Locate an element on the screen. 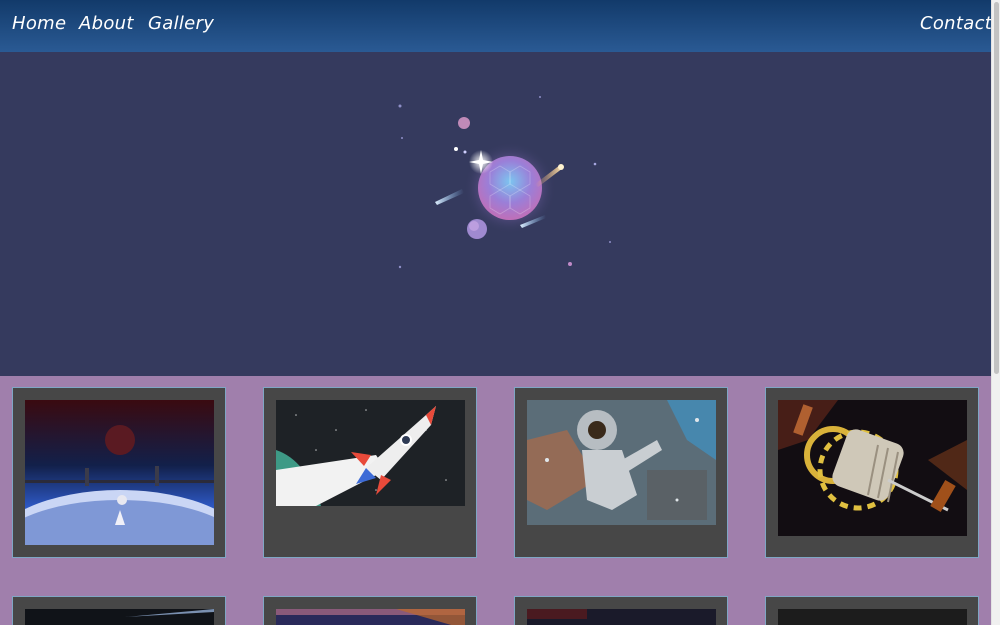 This screenshot has height=625, width=1000. nav-link-contact: Contact is located at coordinates (956, 23).